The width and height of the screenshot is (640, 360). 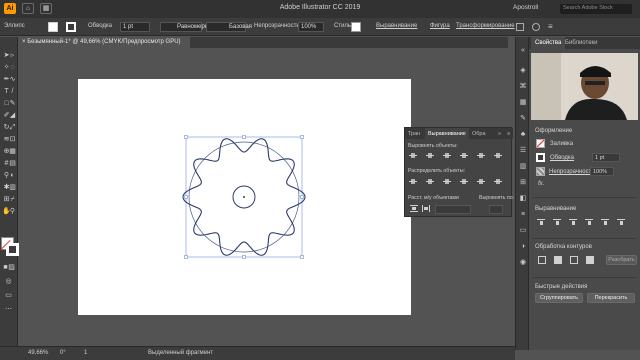 I want to click on style-swatch, so click(x=356, y=27).